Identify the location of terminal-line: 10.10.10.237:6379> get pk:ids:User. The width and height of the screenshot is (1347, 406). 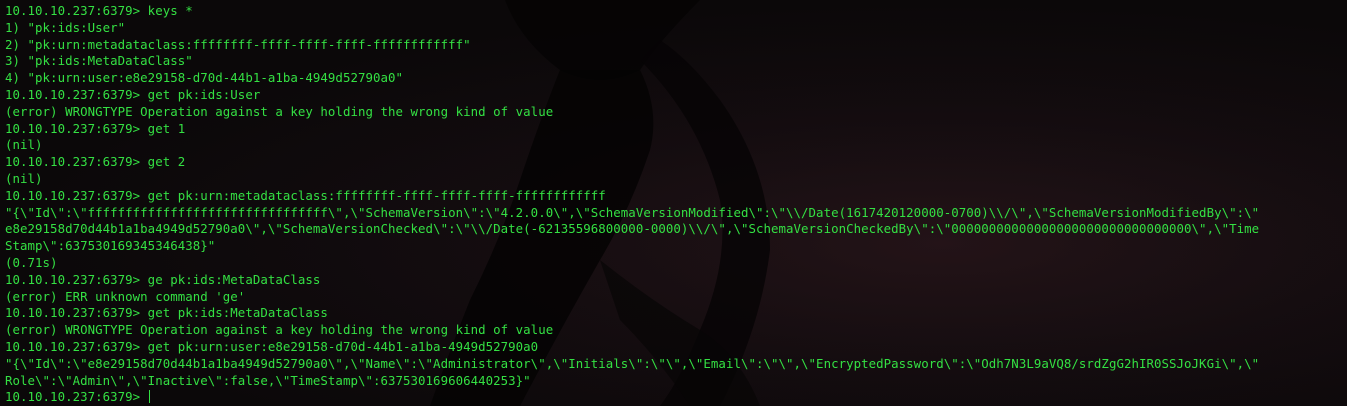
(133, 94).